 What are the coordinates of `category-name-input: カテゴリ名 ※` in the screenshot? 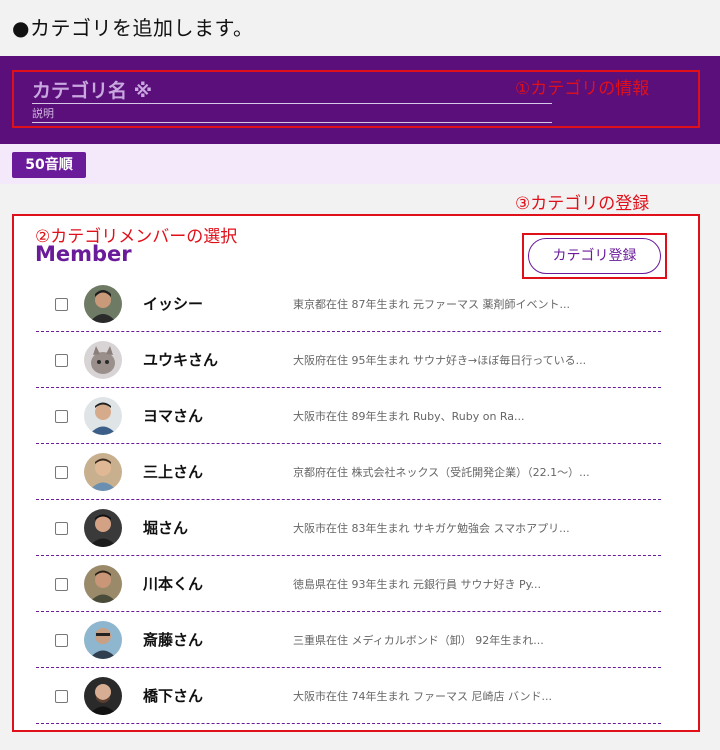 It's located at (292, 91).